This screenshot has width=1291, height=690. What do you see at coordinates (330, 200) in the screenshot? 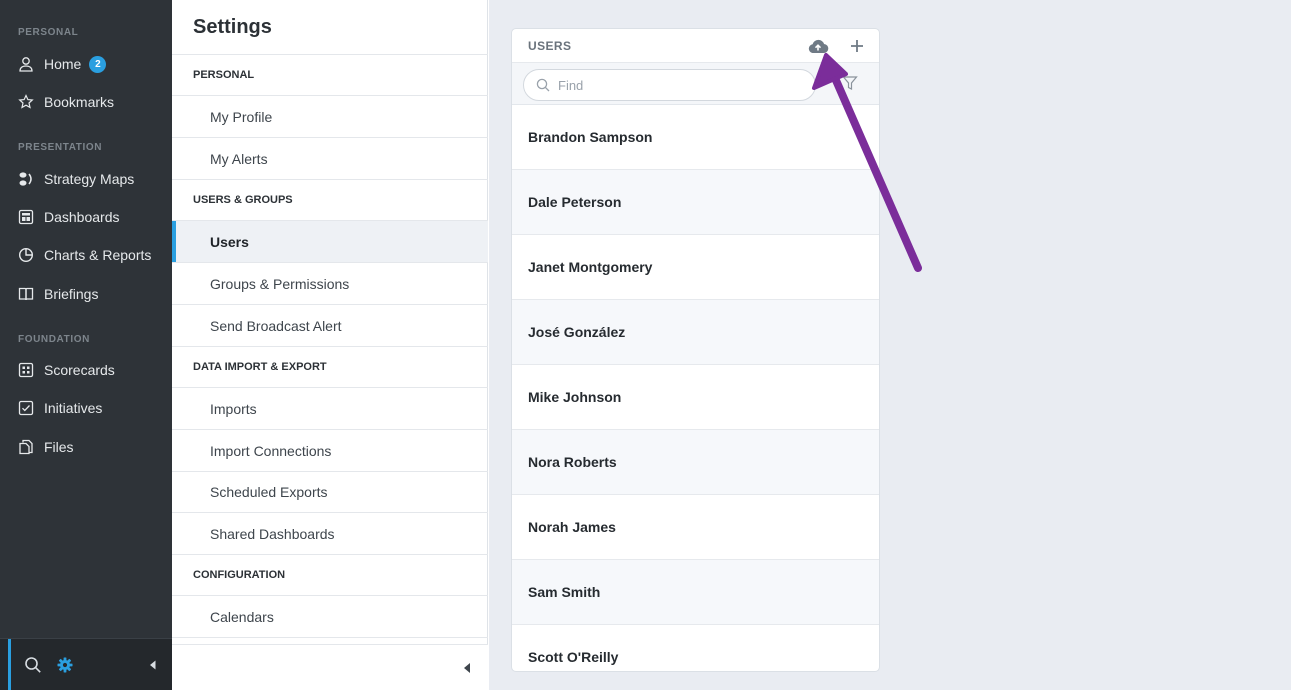
I see `settings-section-users-groups: USERS & GROUPS` at bounding box center [330, 200].